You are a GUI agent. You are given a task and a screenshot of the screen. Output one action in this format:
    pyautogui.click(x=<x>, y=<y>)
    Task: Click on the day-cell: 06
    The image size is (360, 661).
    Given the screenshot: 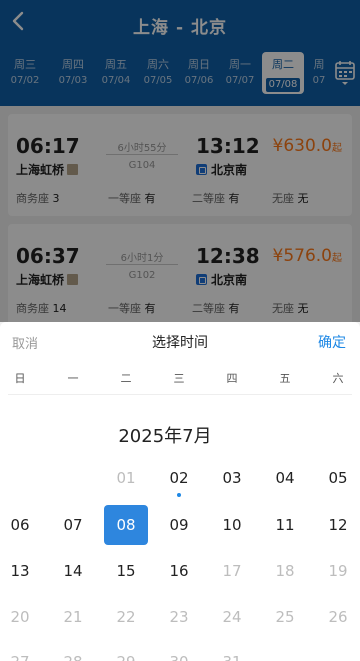 What is the action you would take?
    pyautogui.click(x=21, y=525)
    